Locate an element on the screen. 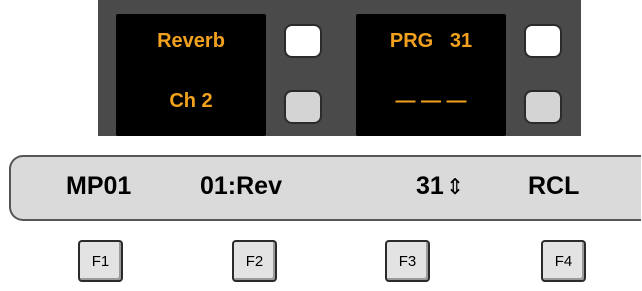  lcd-field-4: RCL is located at coordinates (554, 186).